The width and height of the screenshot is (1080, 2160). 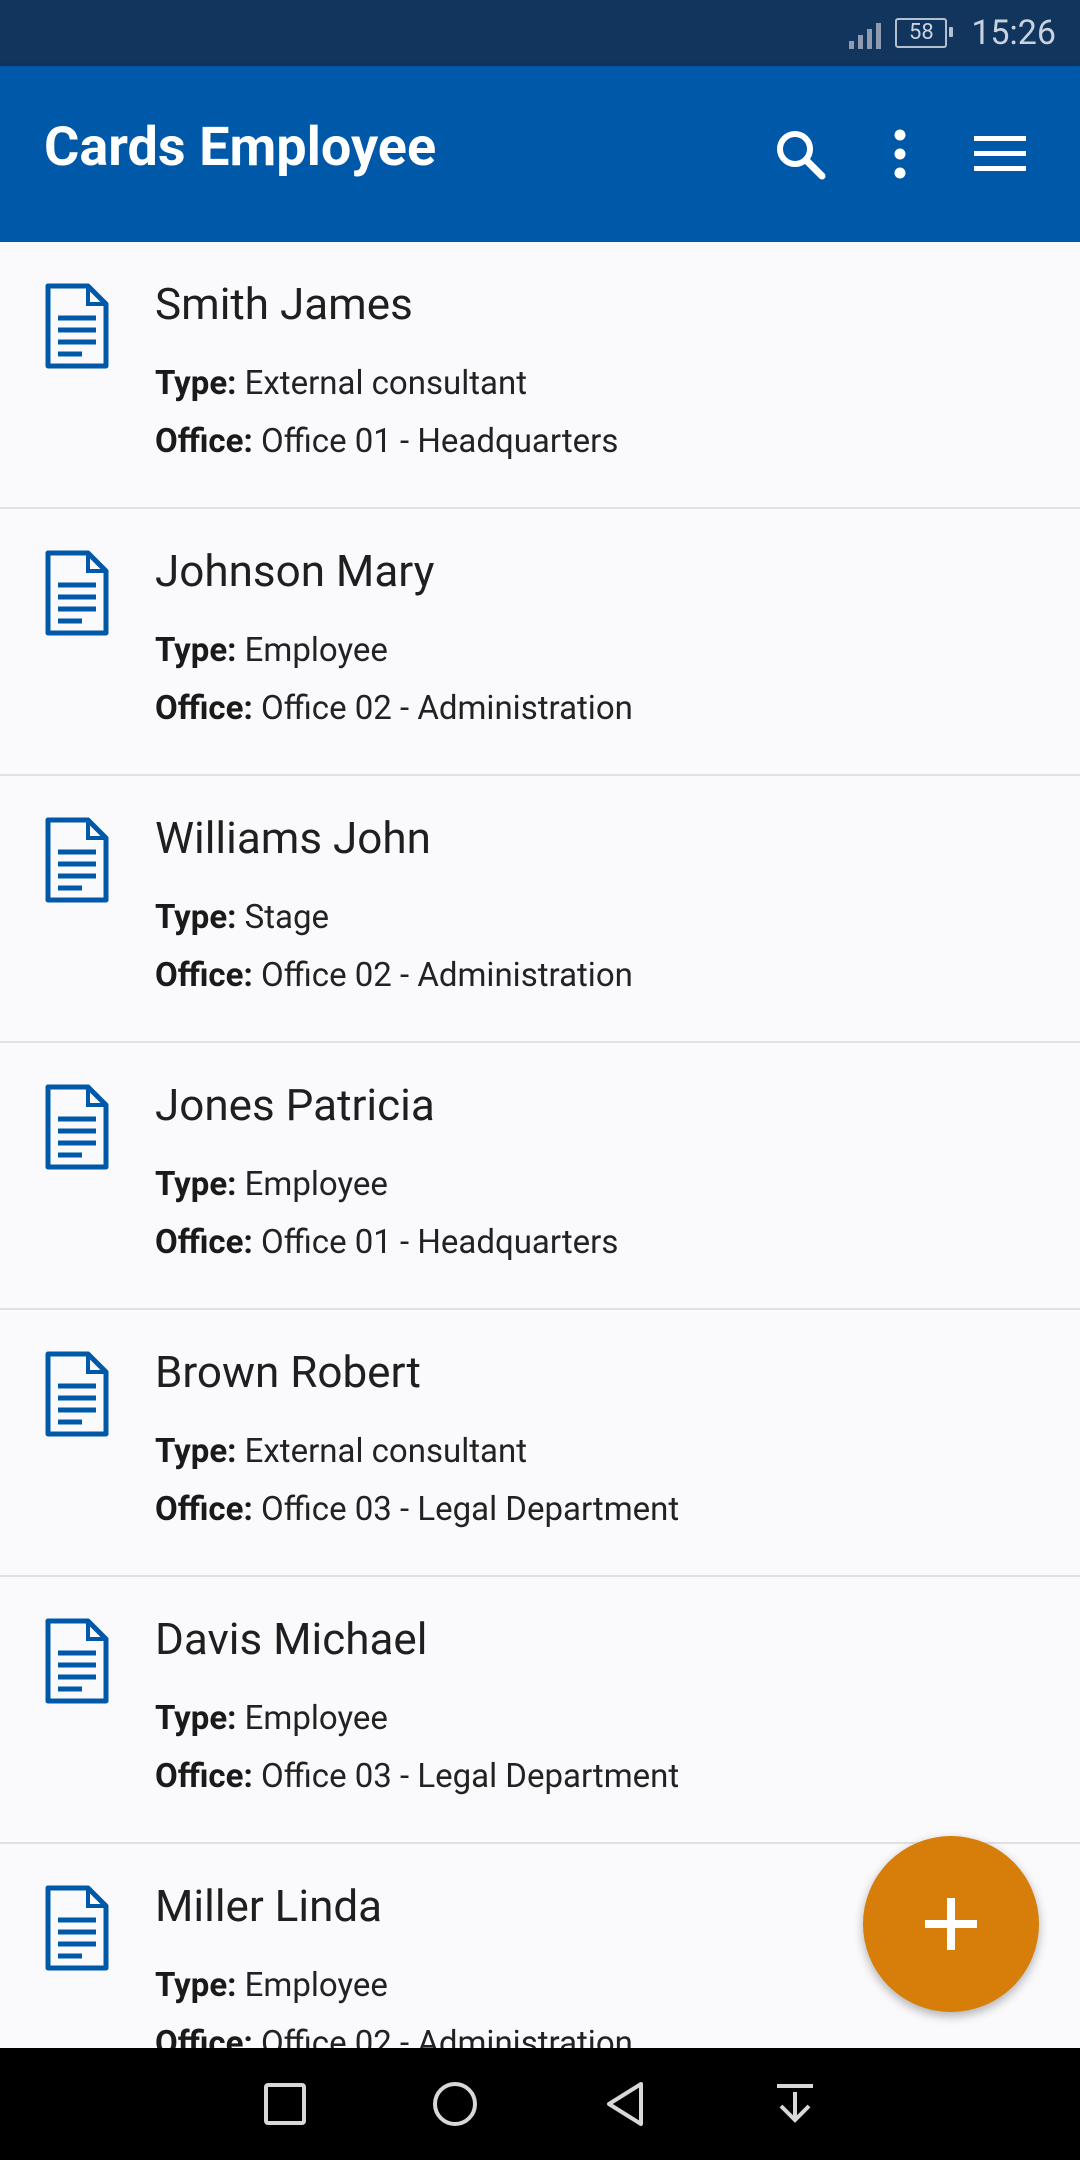 I want to click on employee-name: Williams John, so click(x=293, y=838).